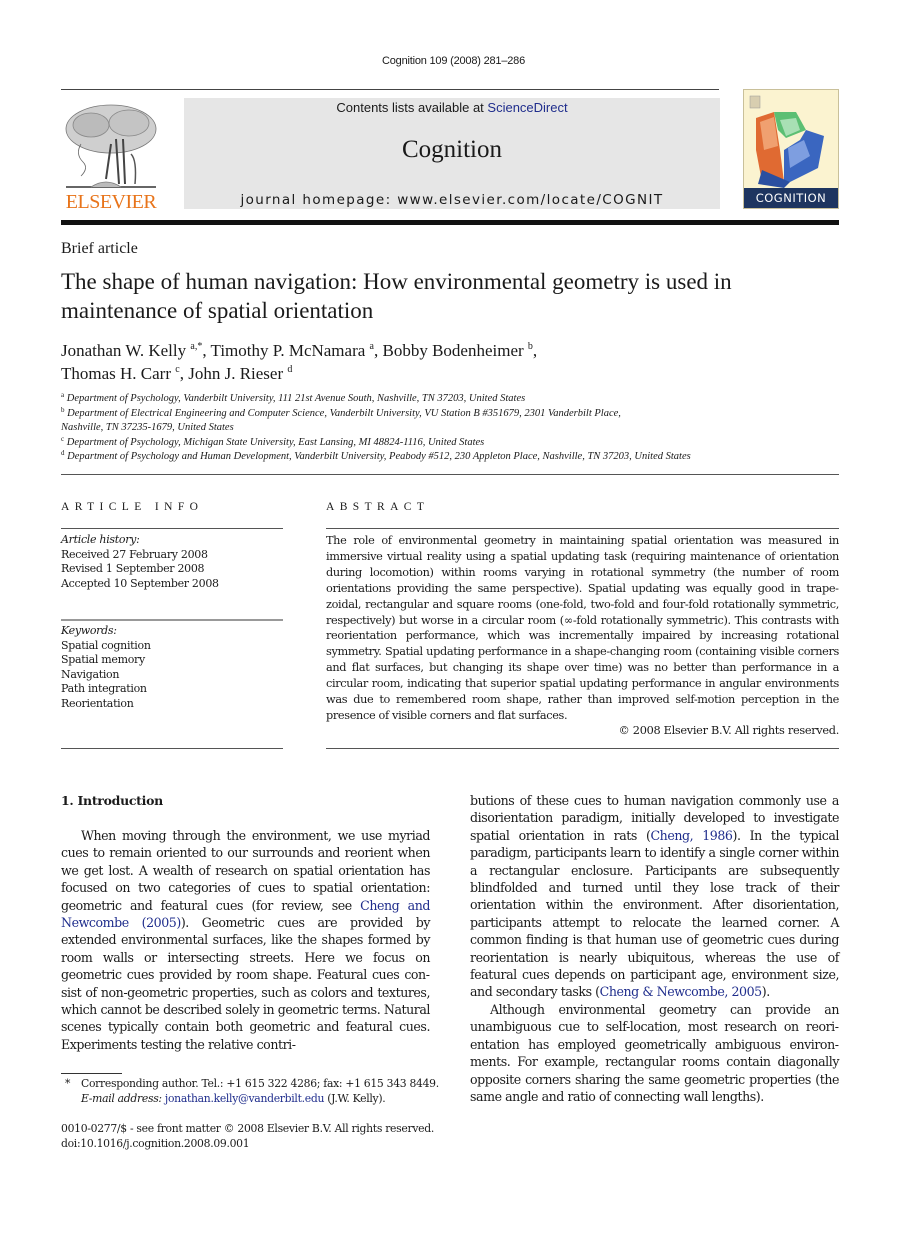  What do you see at coordinates (89, 630) in the screenshot?
I see `keywords-label: Keywords:` at bounding box center [89, 630].